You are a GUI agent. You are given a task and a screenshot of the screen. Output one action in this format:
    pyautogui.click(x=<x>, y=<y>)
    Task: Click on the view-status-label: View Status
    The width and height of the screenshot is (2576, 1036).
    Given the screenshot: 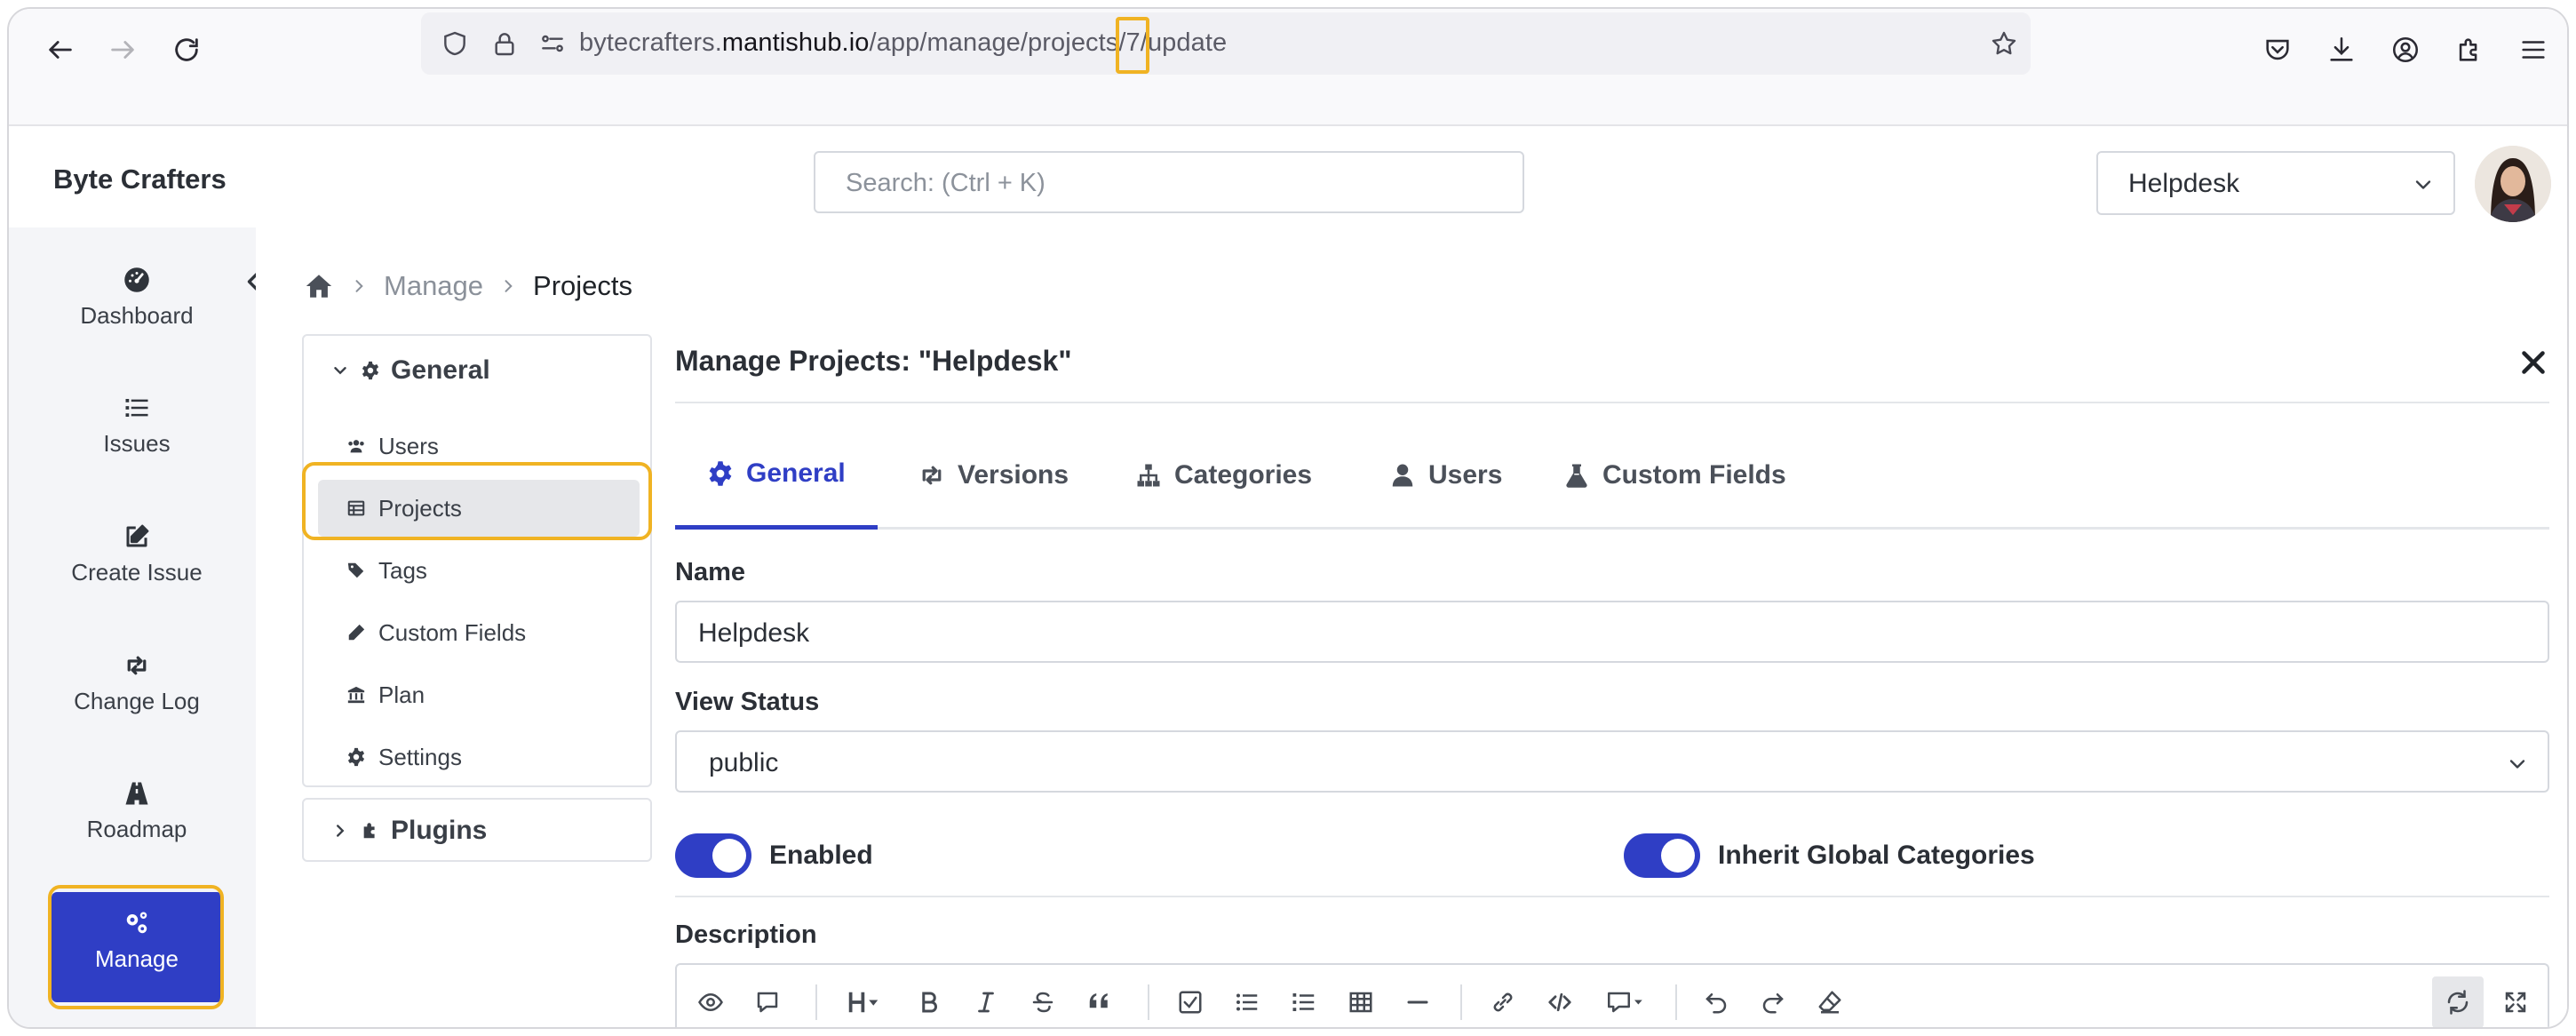 What is the action you would take?
    pyautogui.click(x=747, y=702)
    